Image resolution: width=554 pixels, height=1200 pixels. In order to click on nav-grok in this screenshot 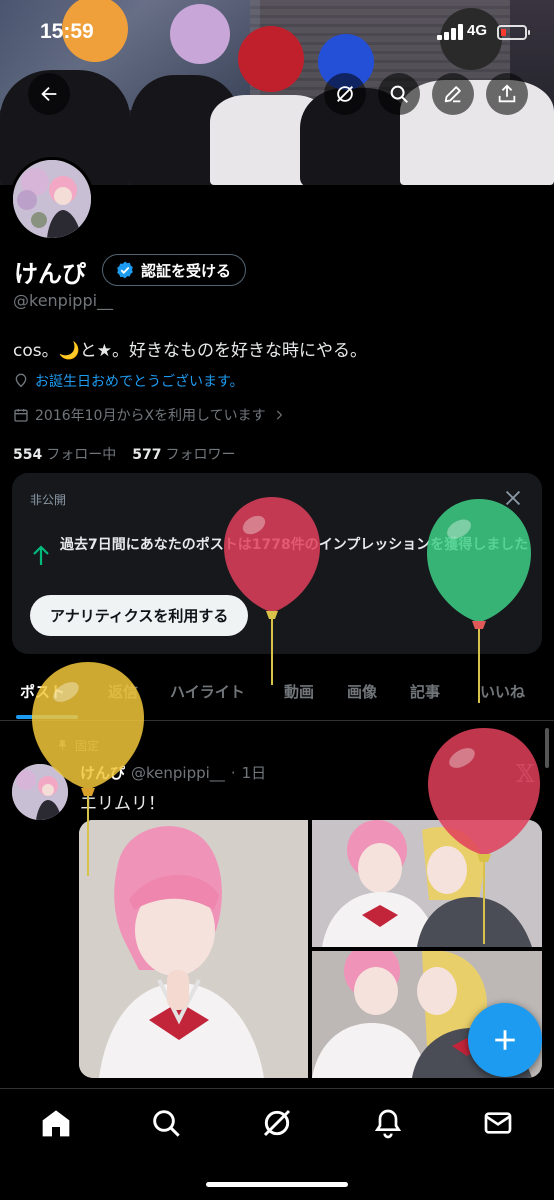, I will do `click(277, 1123)`.